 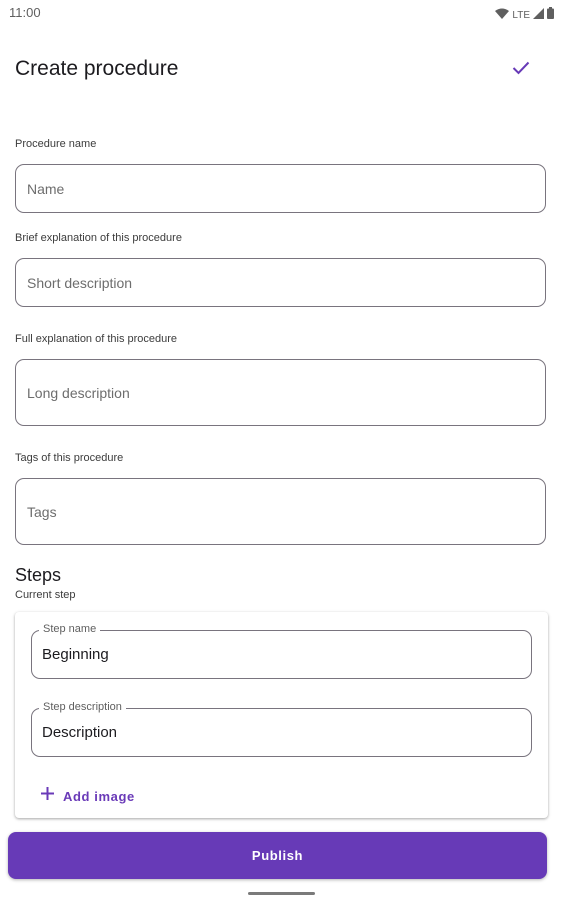 I want to click on procedure-name-label: Procedure name, so click(x=56, y=144).